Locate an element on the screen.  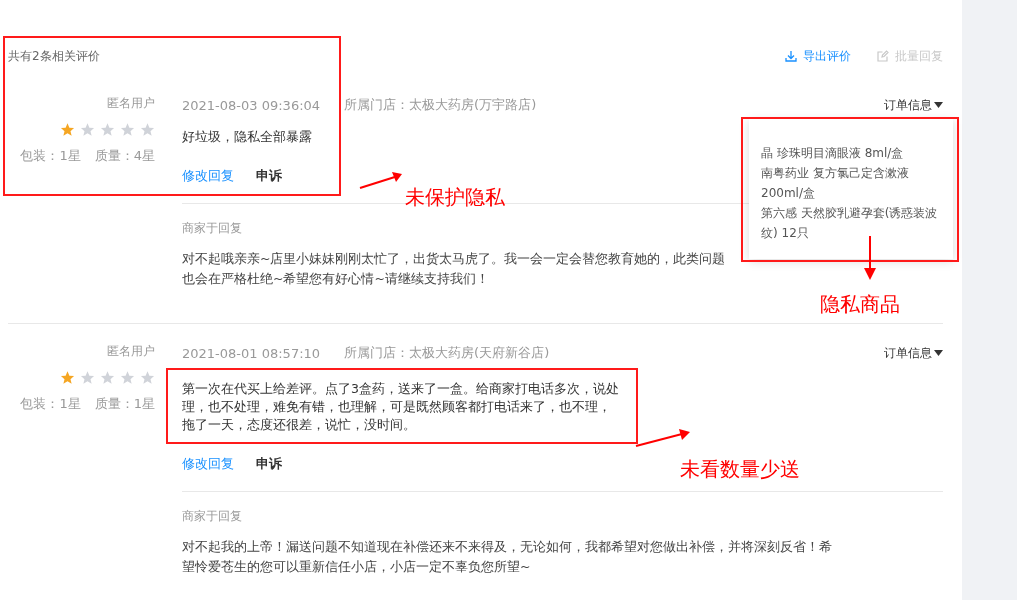
edit-icon is located at coordinates (883, 56).